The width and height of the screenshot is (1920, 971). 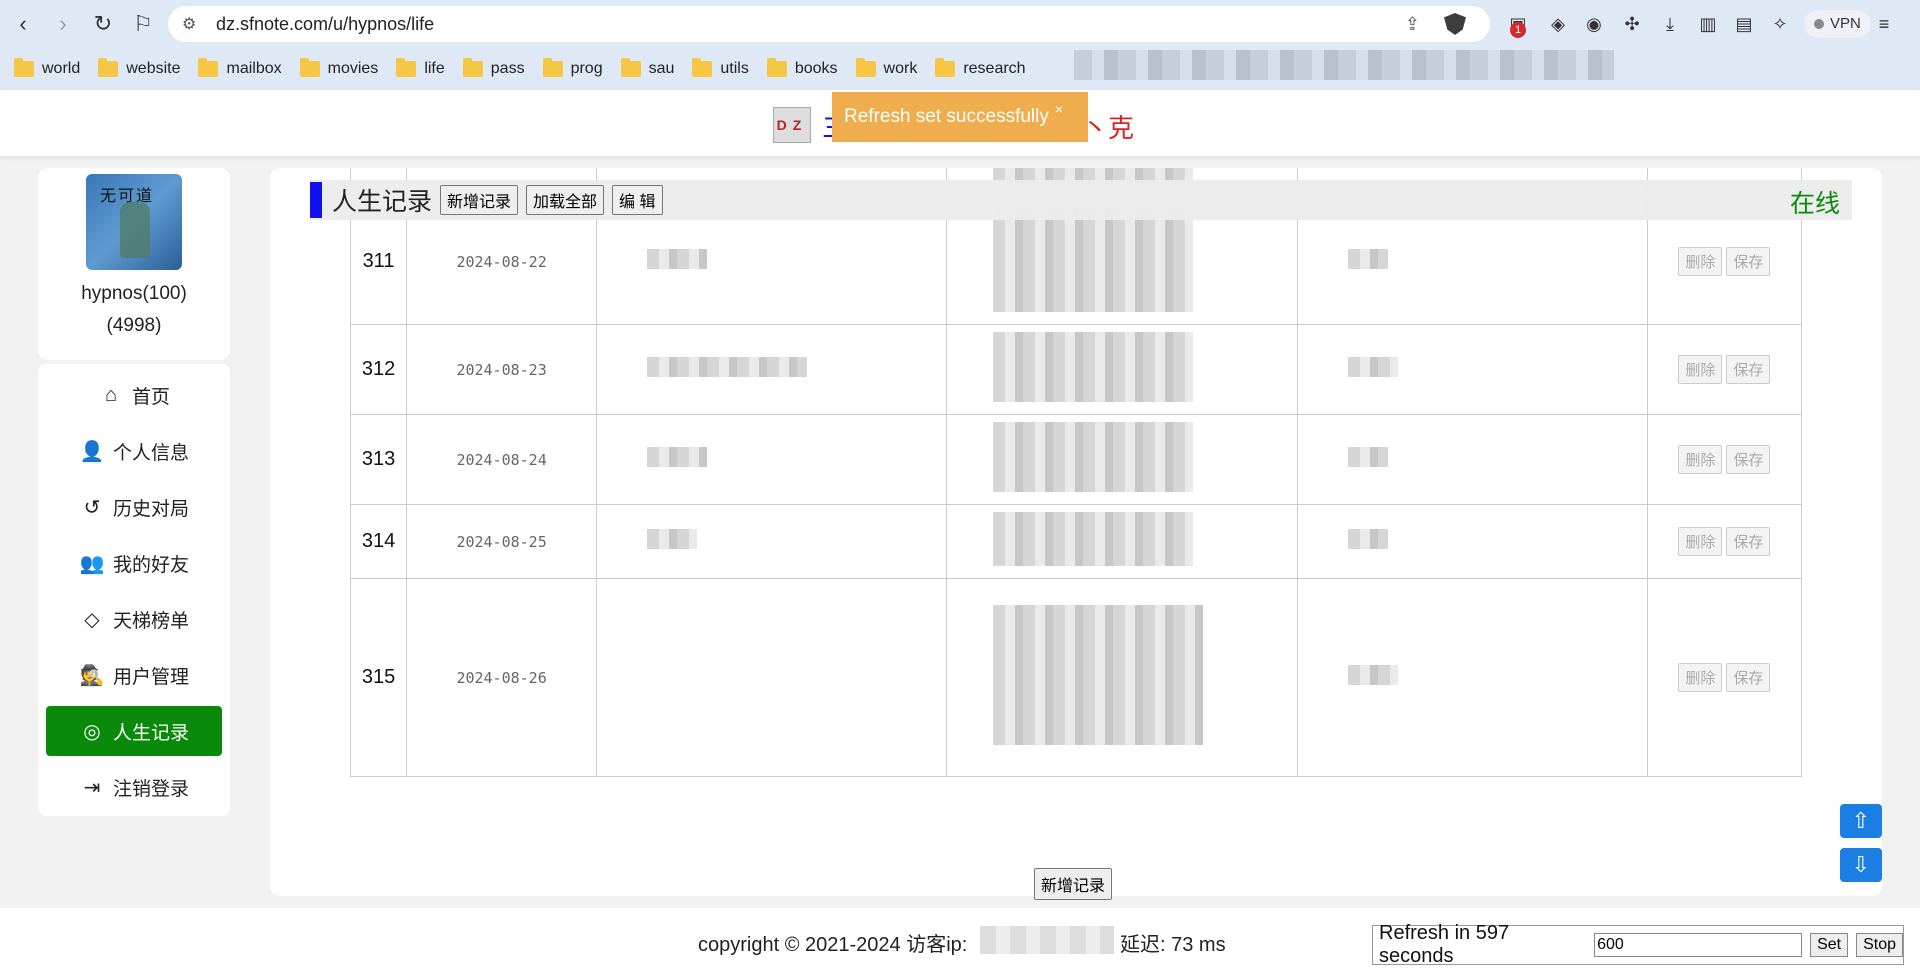 I want to click on add-record-bottom-button: 新增记录, so click(x=1073, y=884).